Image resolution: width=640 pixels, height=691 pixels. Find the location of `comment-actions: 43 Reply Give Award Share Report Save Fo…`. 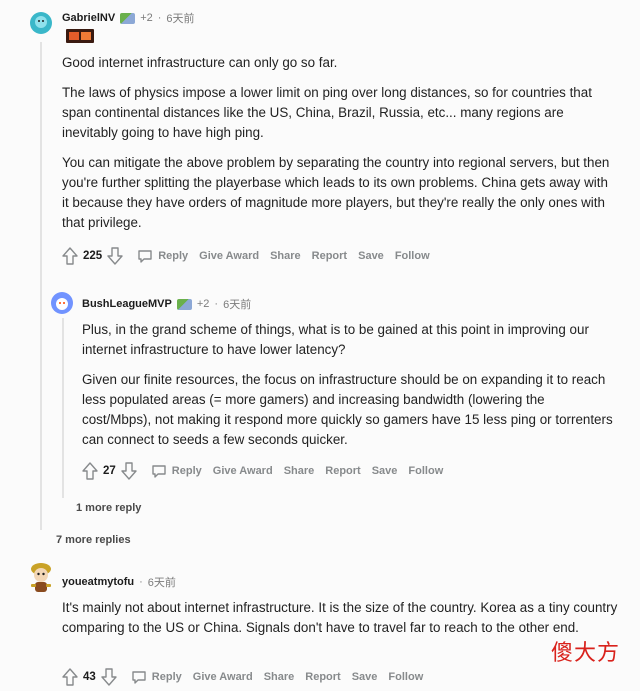

comment-actions: 43 Reply Give Award Share Report Save Fo… is located at coordinates (242, 677).